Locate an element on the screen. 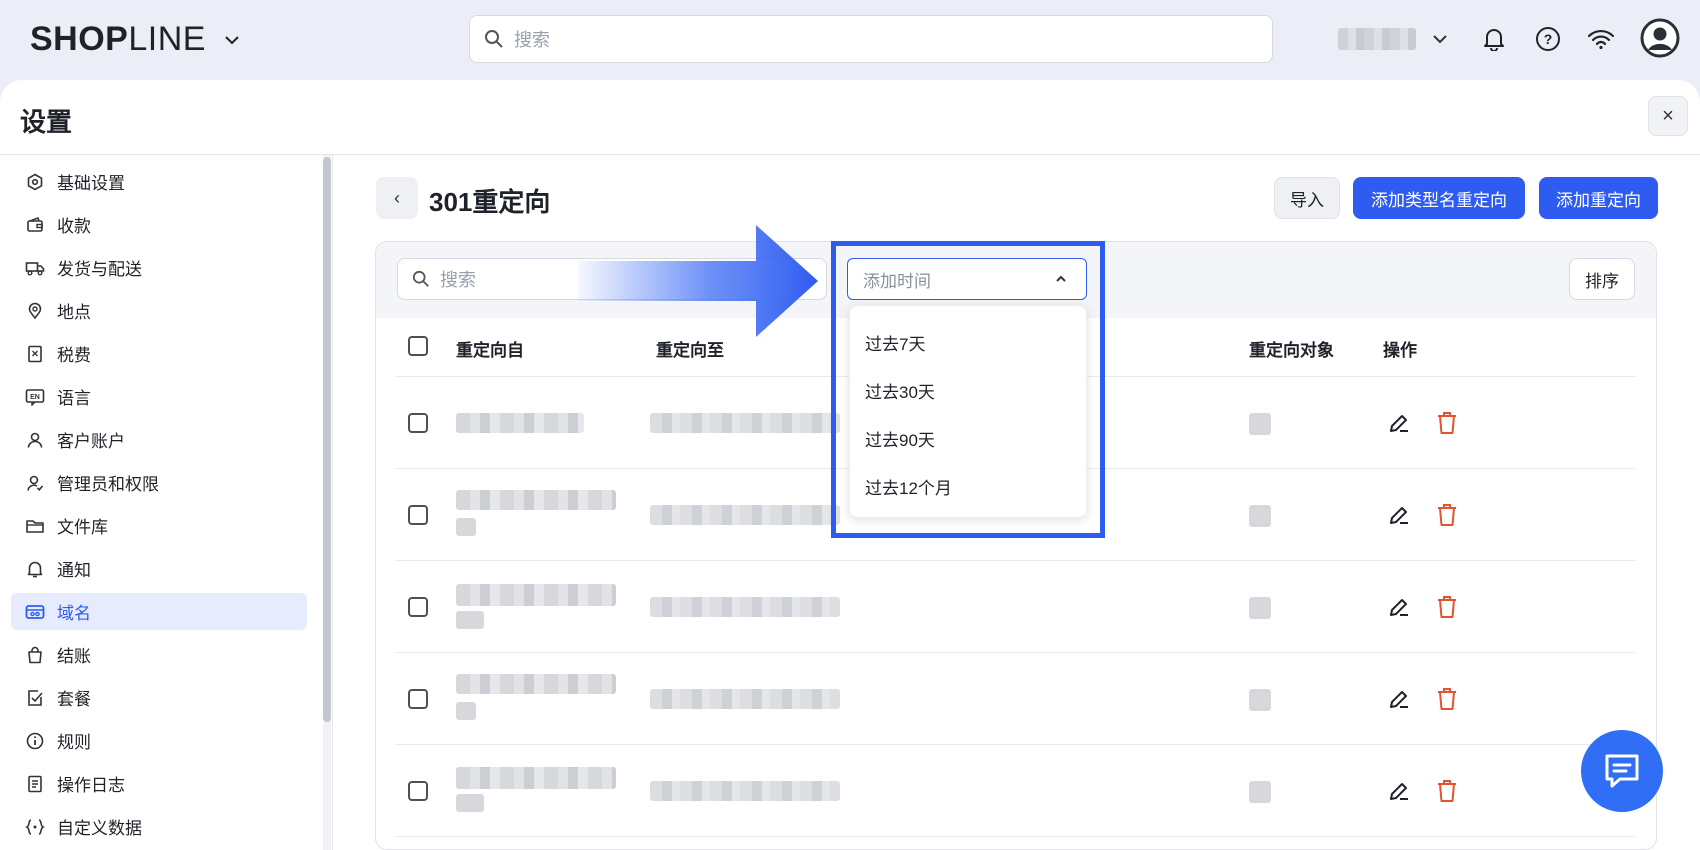 Image resolution: width=1700 pixels, height=850 pixels. folder-icon is located at coordinates (35, 526).